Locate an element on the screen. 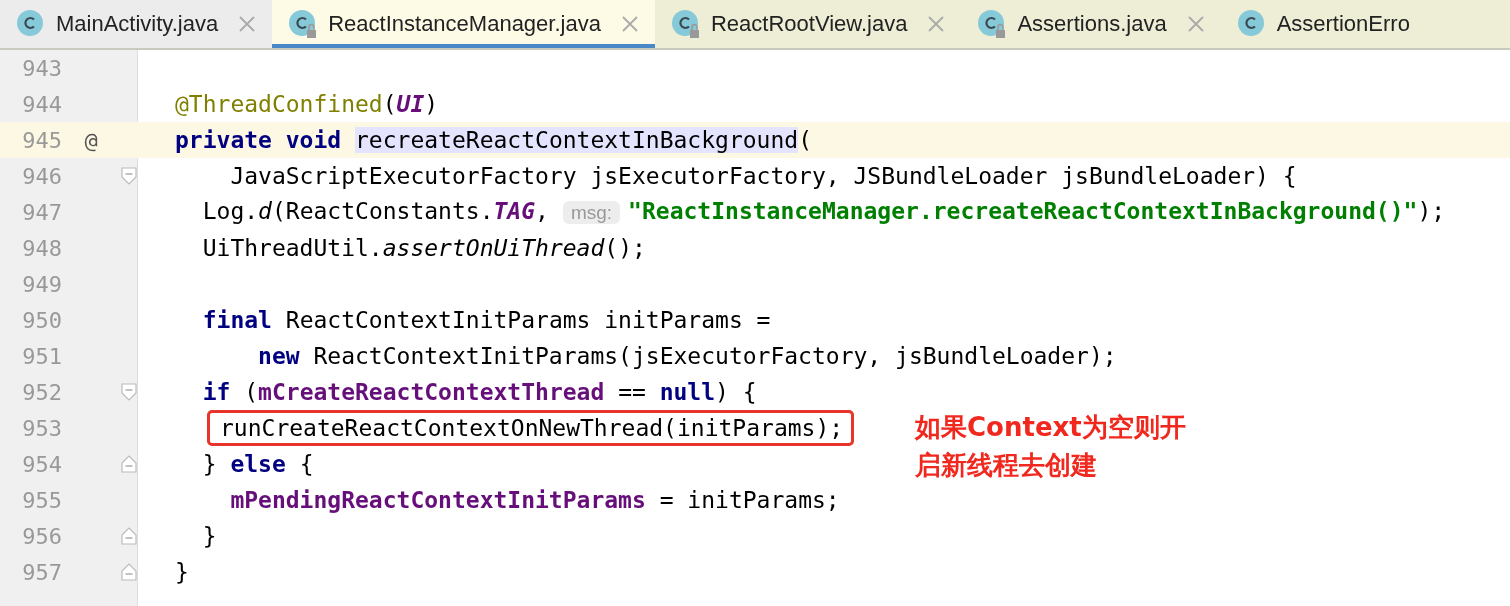 This screenshot has height=606, width=1510. line-number: 949 is located at coordinates (41, 284).